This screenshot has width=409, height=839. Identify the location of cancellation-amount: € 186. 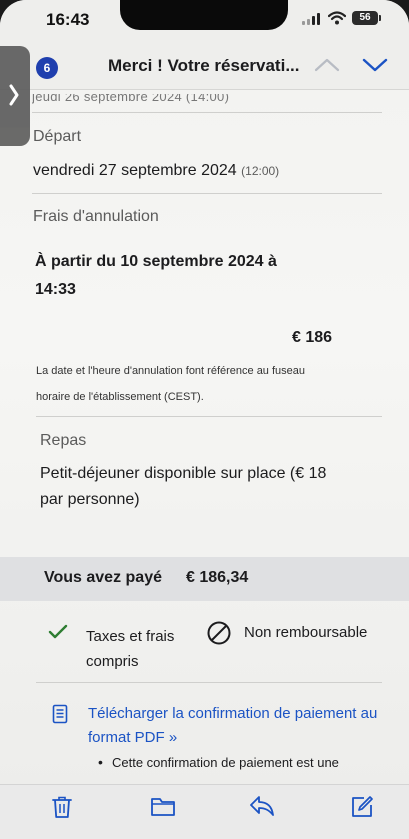
(312, 337).